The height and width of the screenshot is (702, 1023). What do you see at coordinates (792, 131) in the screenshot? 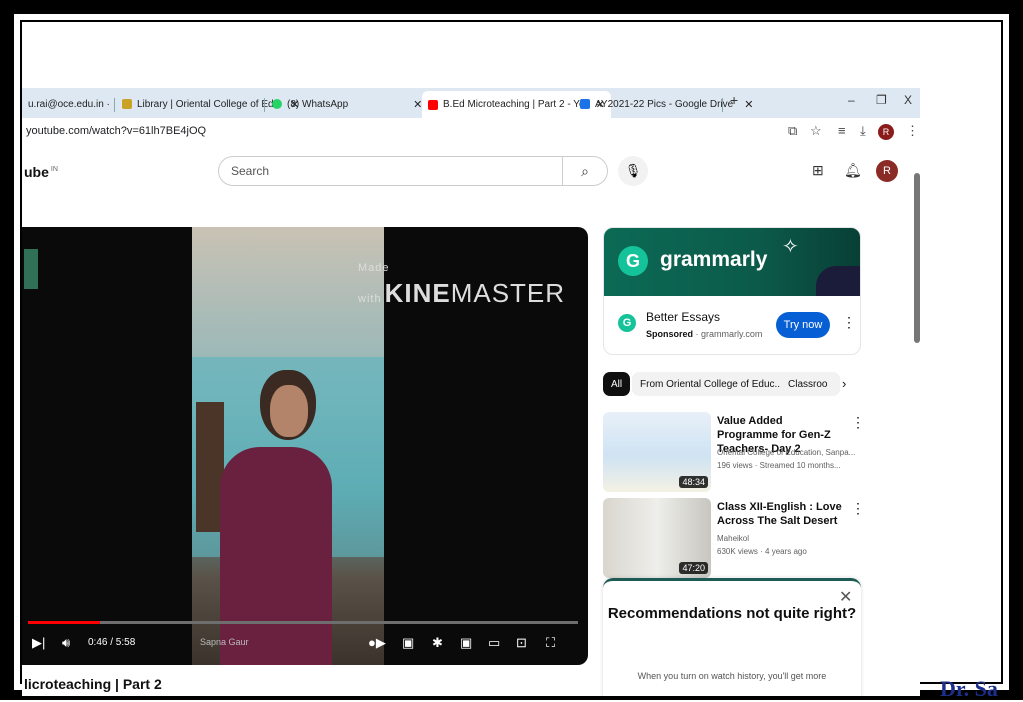
I see `install-app-icon: ⧉` at bounding box center [792, 131].